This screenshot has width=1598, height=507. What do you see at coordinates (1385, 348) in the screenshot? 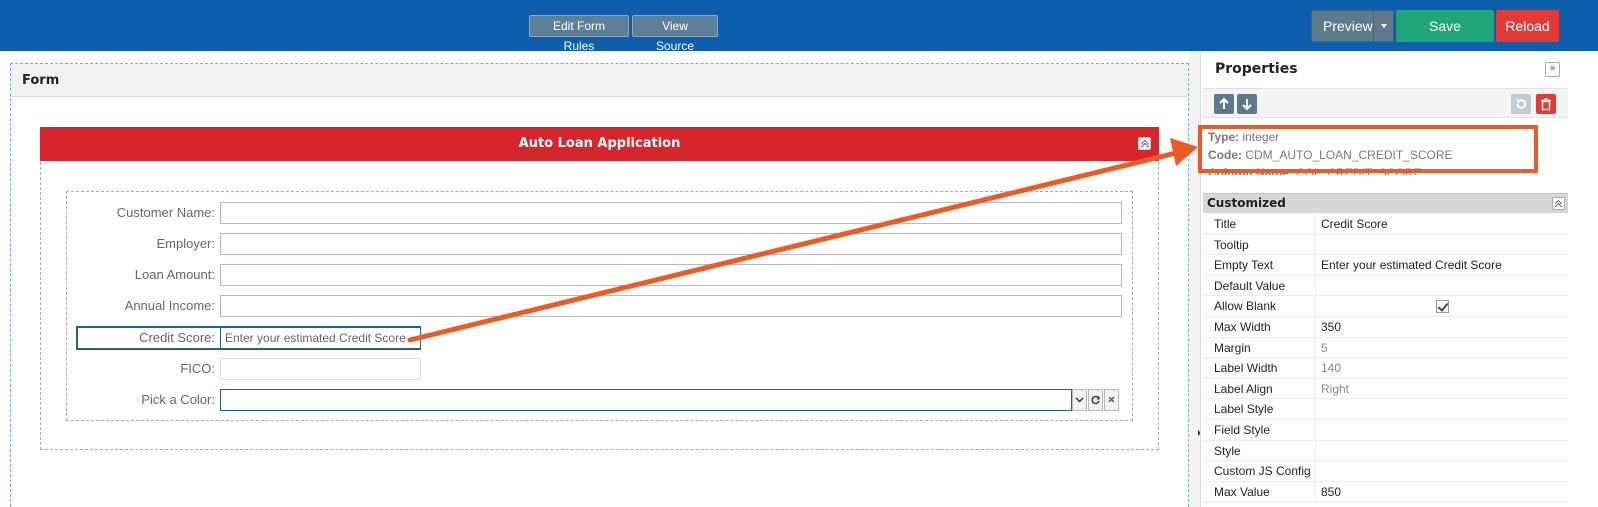
I see `property-row: Margin 5` at bounding box center [1385, 348].